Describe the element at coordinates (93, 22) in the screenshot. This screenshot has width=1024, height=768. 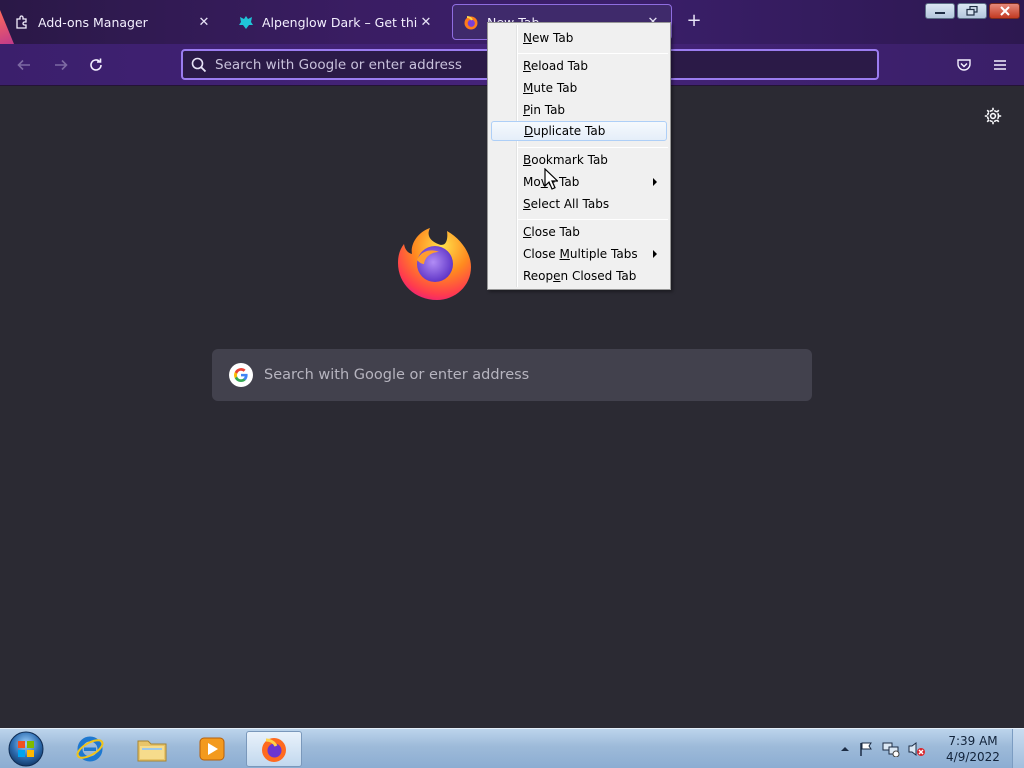
I see `tab-label: Add-ons Manager` at that location.